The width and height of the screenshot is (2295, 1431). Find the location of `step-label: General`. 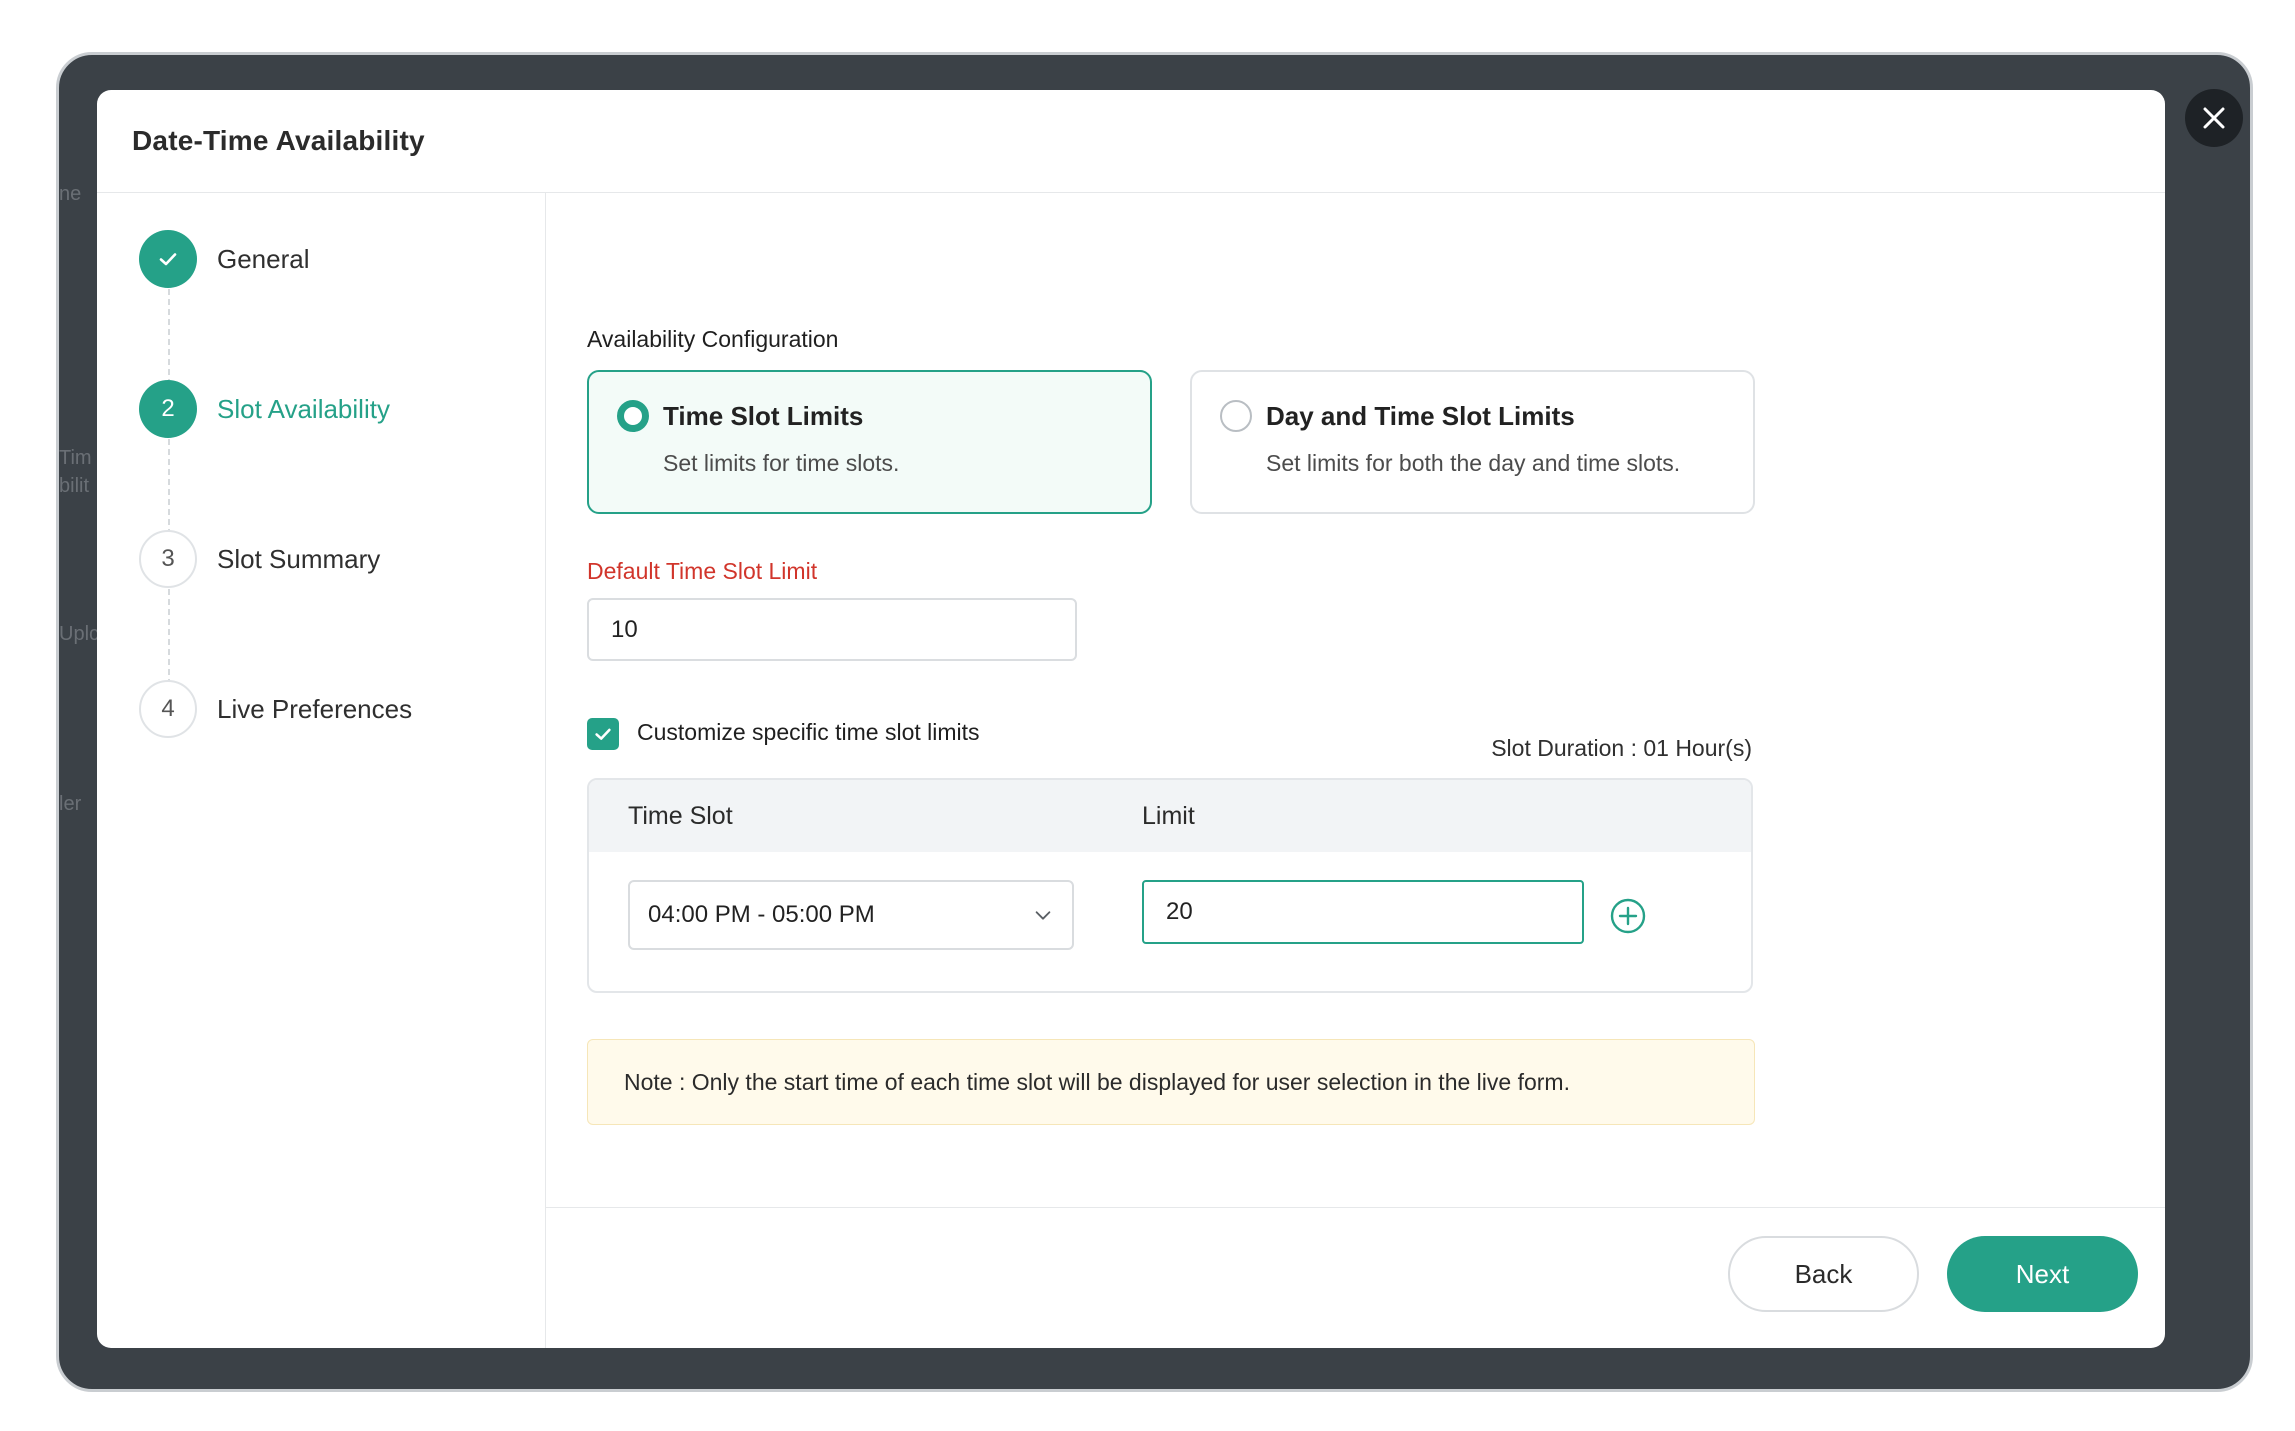

step-label: General is located at coordinates (263, 258).